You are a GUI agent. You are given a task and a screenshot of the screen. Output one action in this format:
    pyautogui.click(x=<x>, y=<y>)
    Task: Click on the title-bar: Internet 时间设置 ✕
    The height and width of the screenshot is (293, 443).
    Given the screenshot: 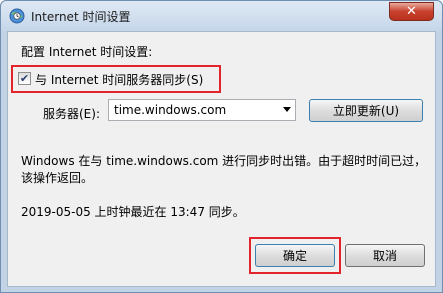 What is the action you would take?
    pyautogui.click(x=221, y=16)
    